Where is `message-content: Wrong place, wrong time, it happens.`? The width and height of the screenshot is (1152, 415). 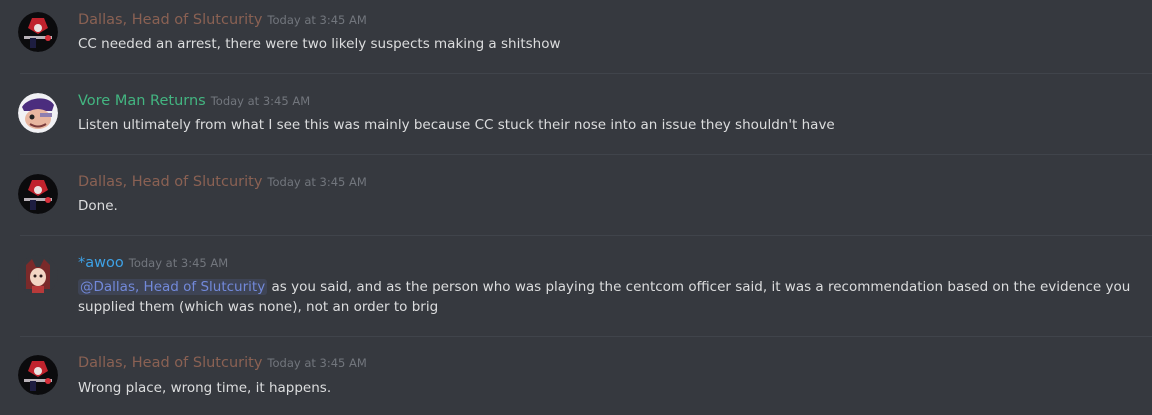
message-content: Wrong place, wrong time, it happens. is located at coordinates (205, 388).